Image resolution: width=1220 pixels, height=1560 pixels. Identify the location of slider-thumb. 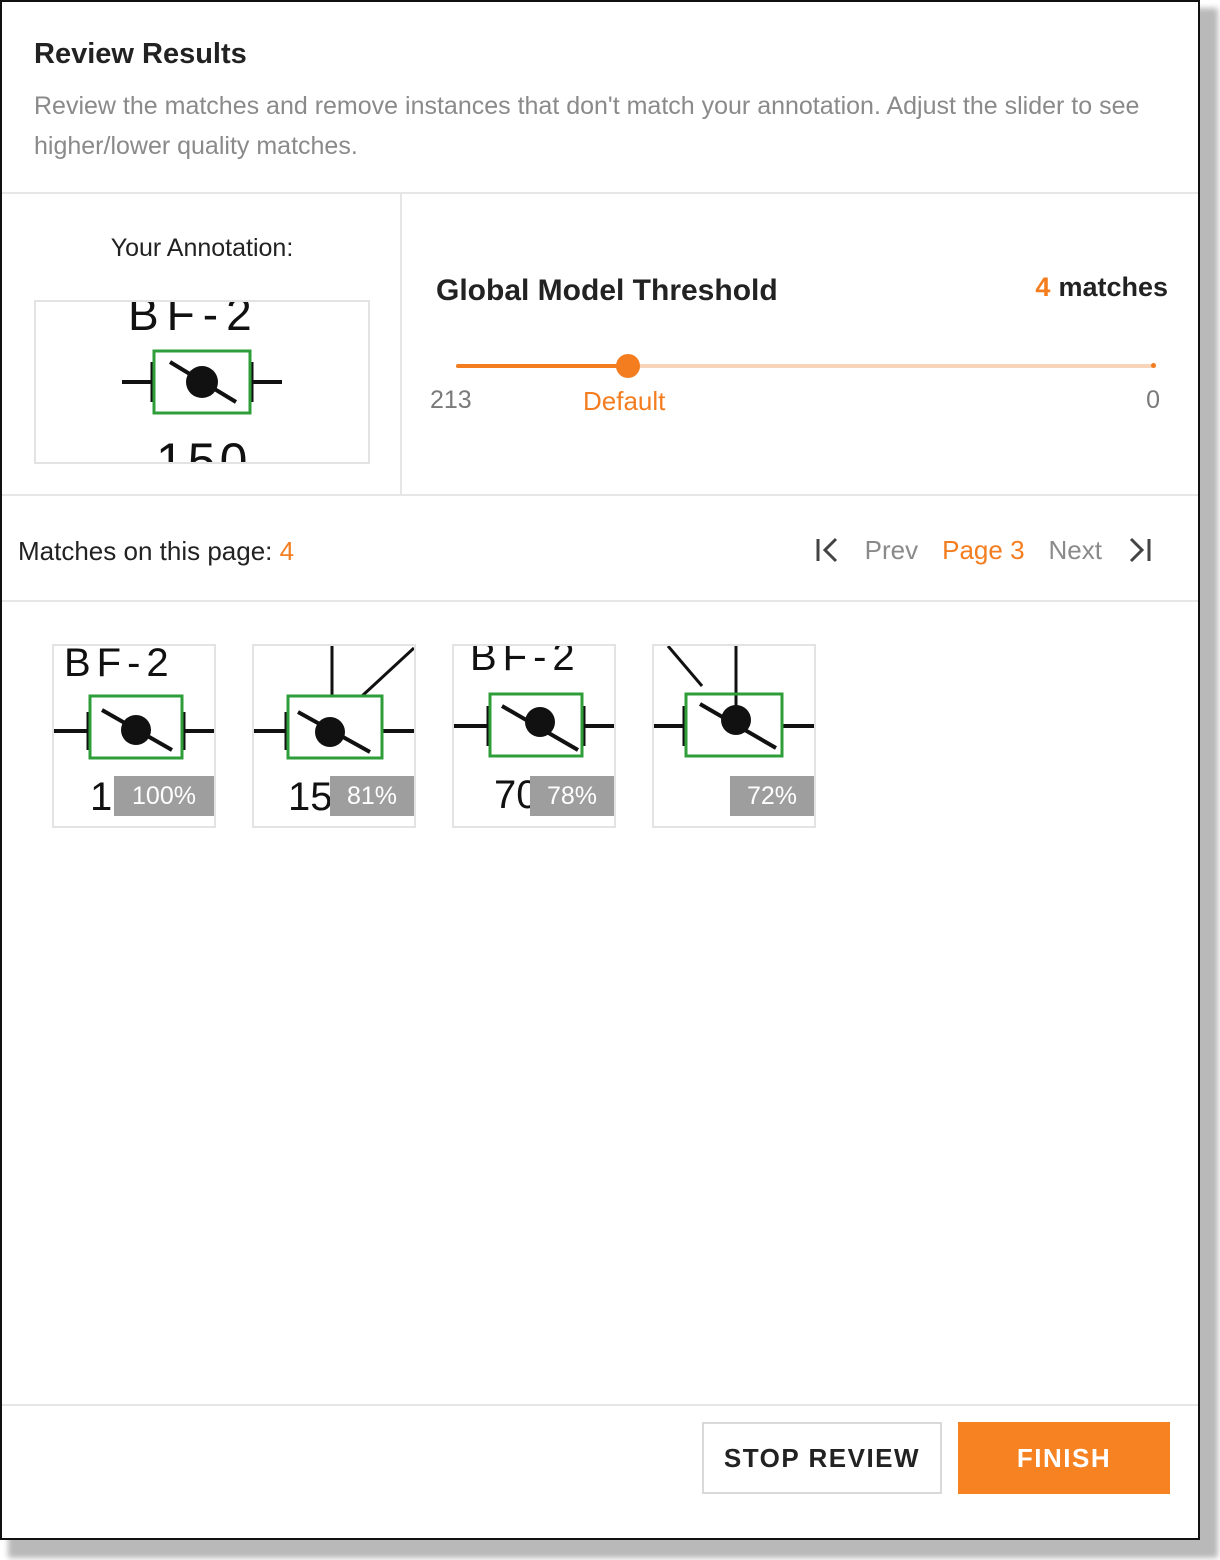
(628, 366).